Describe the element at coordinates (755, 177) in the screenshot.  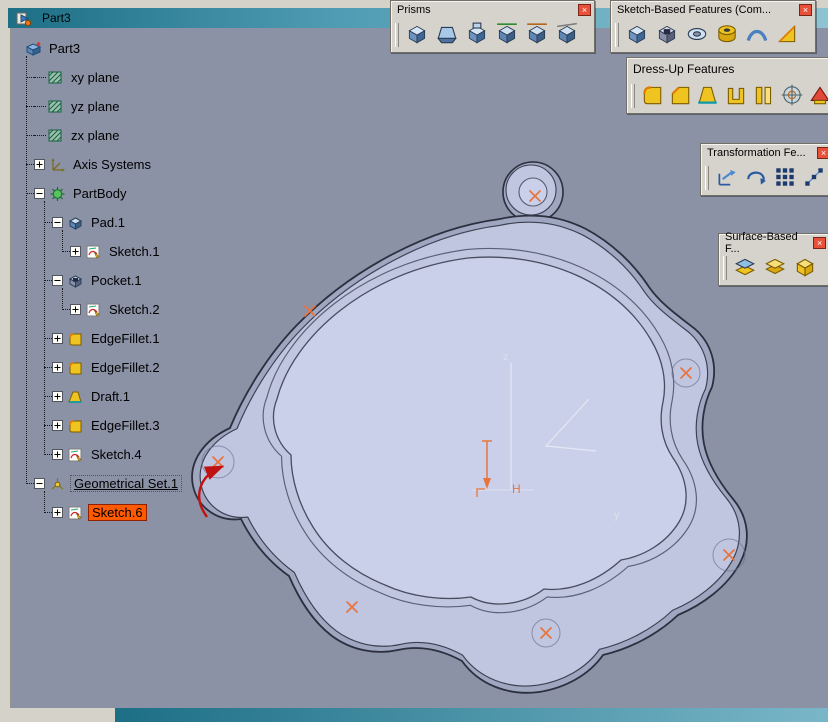
I see `rotation-icon` at that location.